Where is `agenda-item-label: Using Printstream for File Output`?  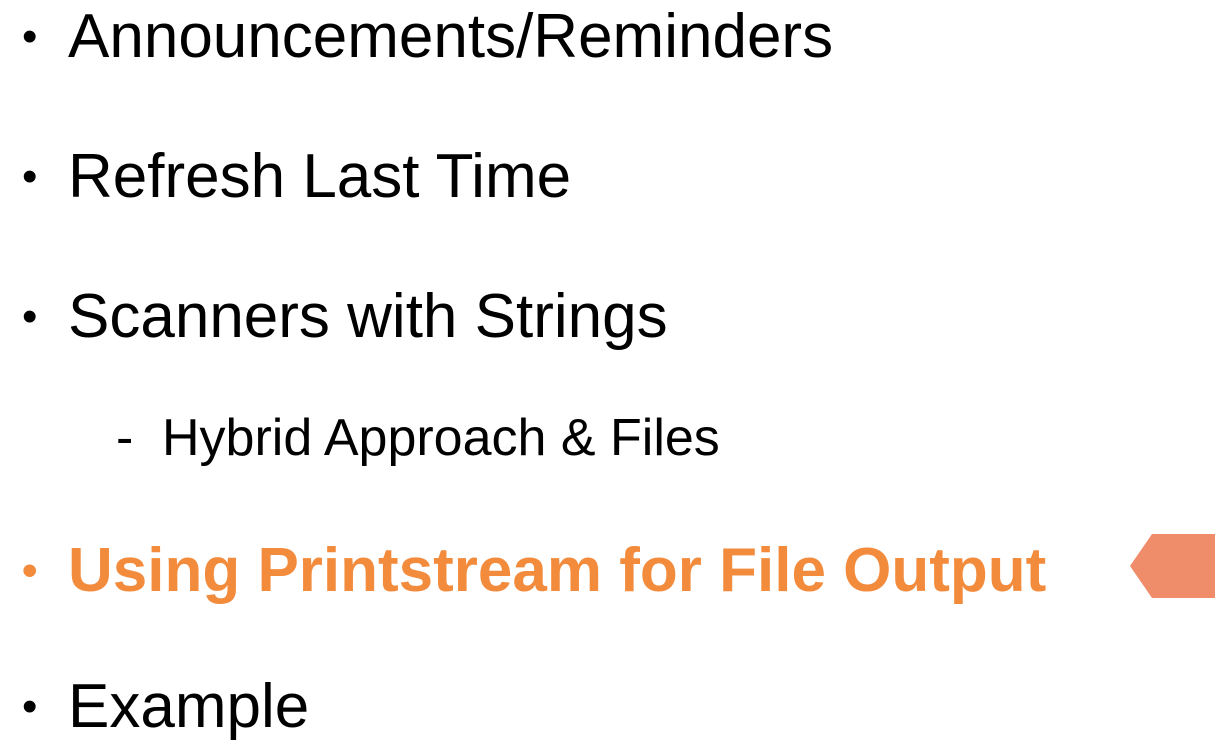
agenda-item-label: Using Printstream for File Output is located at coordinates (557, 570).